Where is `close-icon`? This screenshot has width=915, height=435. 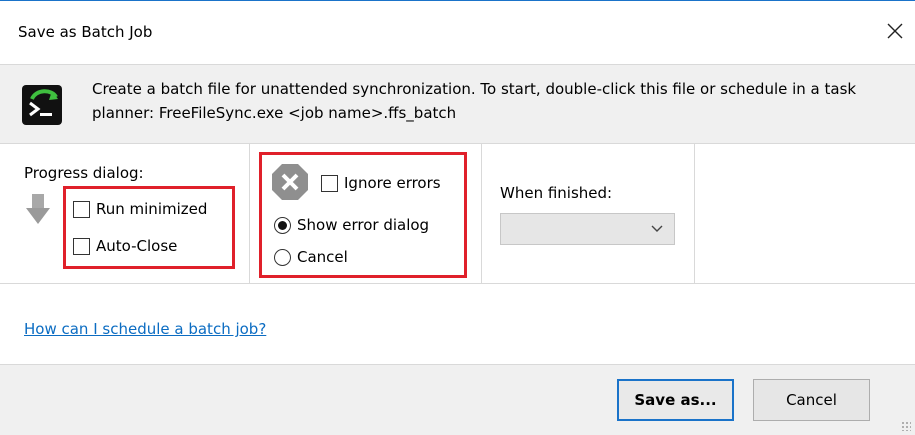
close-icon is located at coordinates (895, 31).